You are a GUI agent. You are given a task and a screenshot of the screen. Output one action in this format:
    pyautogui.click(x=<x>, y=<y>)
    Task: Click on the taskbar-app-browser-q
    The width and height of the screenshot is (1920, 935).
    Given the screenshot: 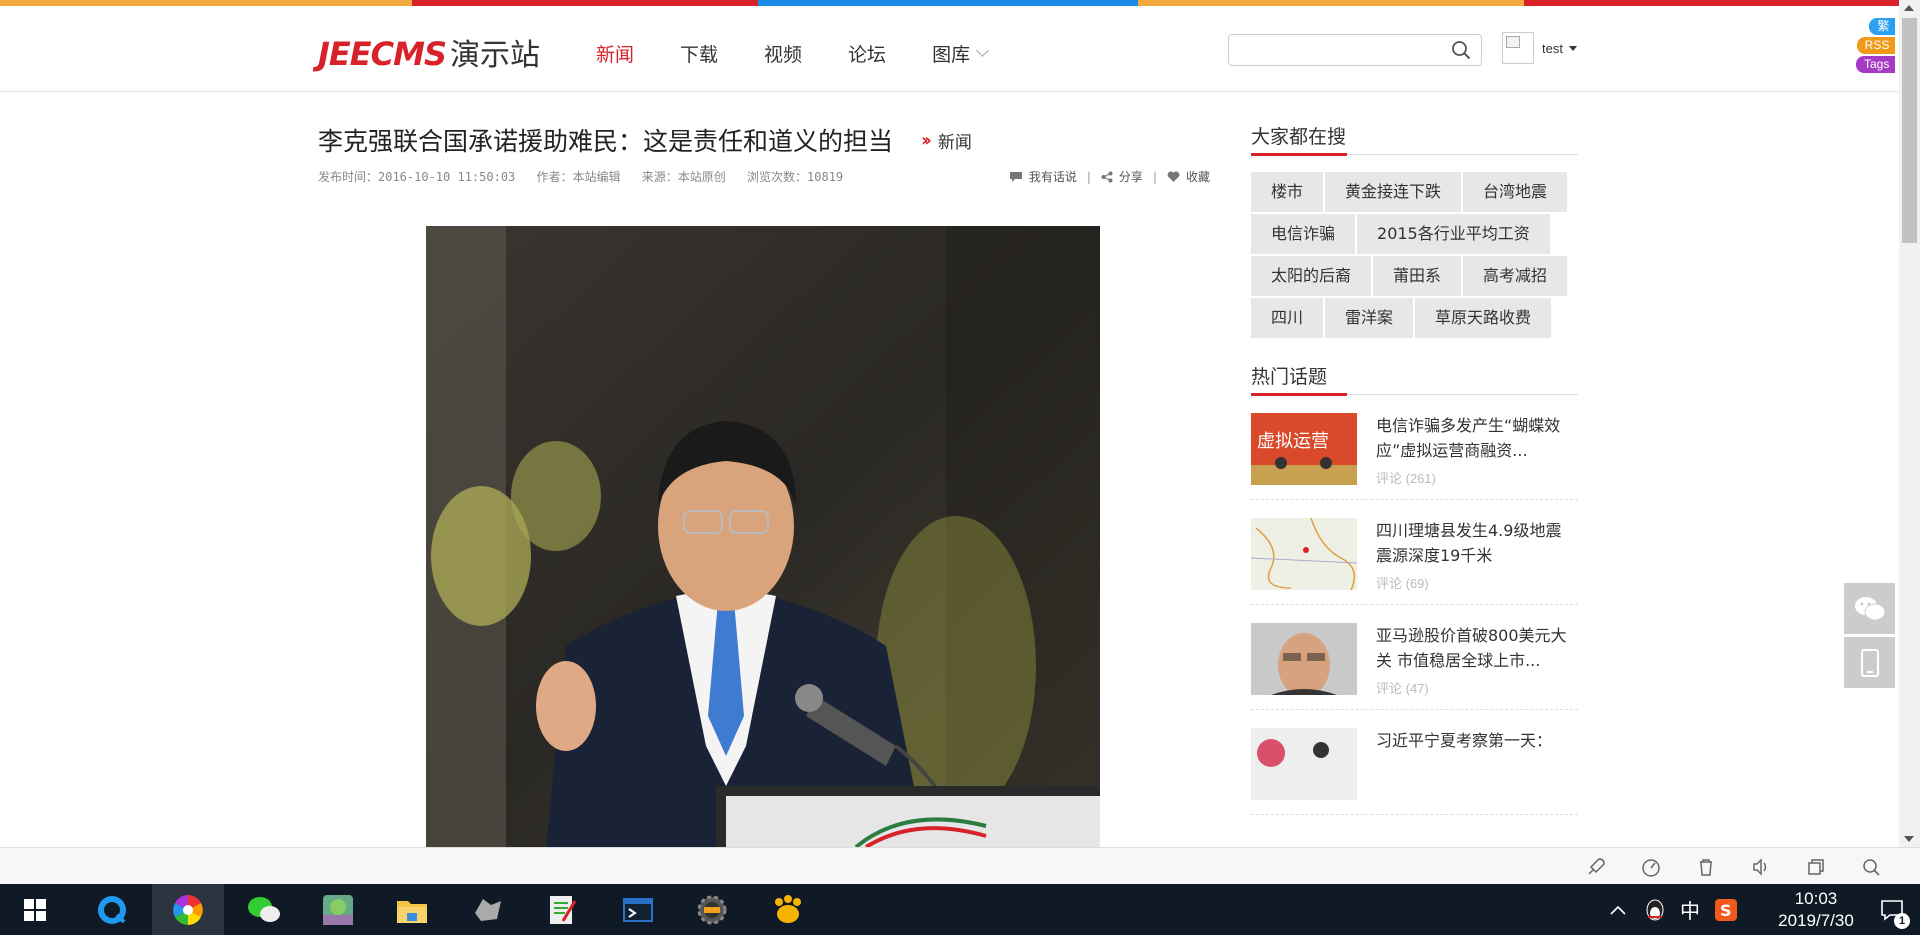 What is the action you would take?
    pyautogui.click(x=112, y=909)
    